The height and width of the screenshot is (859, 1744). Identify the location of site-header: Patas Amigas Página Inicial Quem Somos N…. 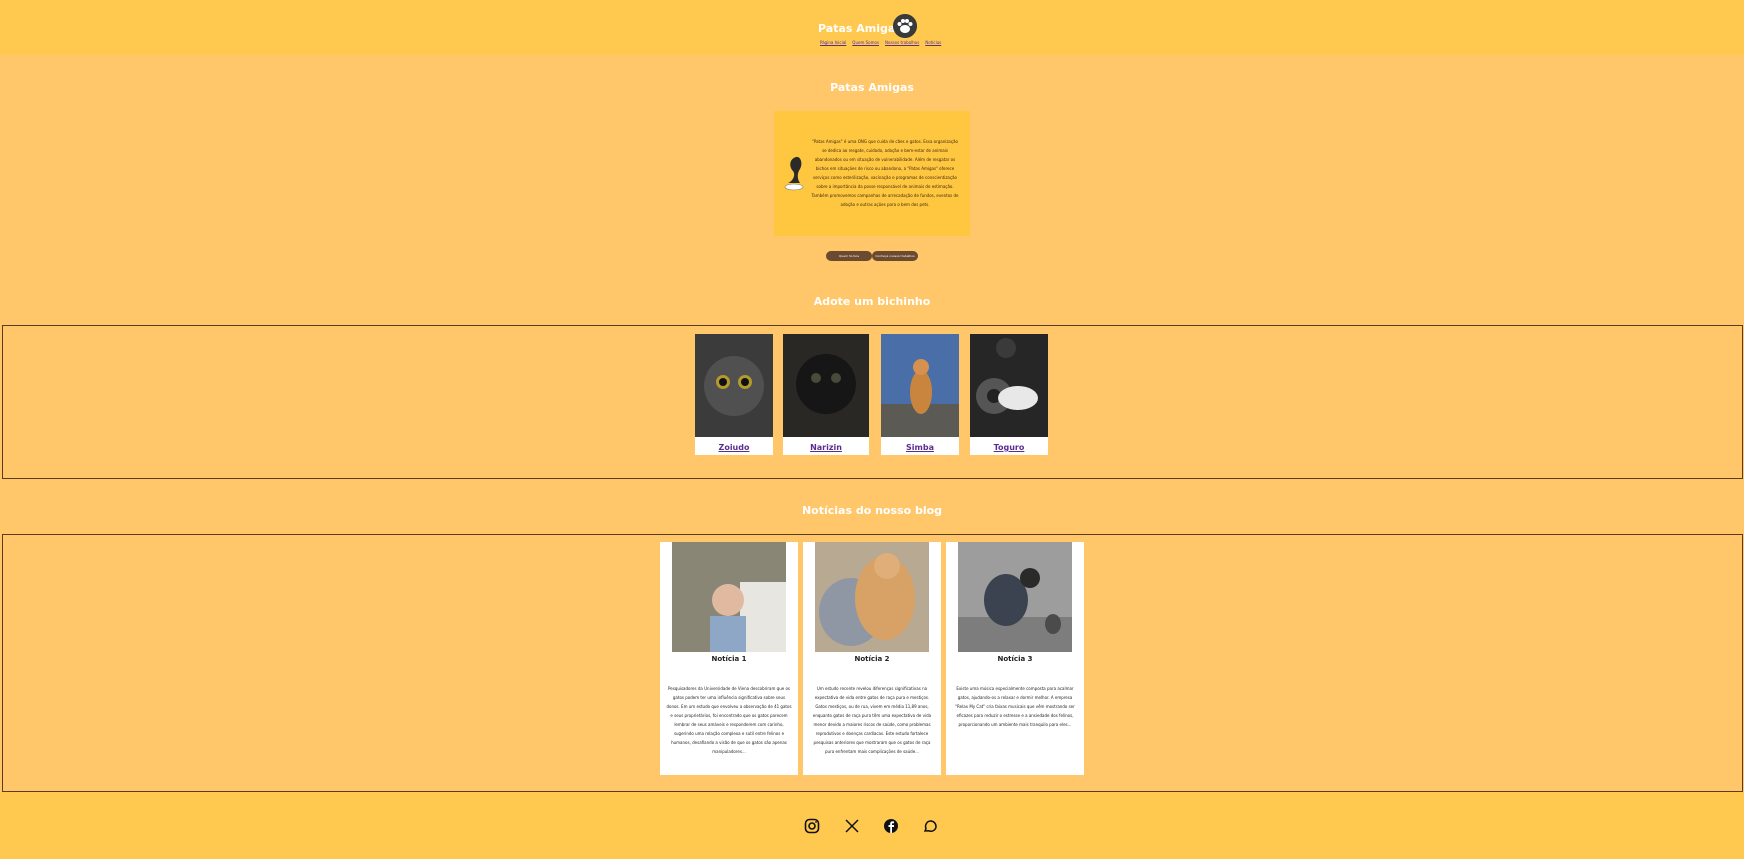
(872, 27).